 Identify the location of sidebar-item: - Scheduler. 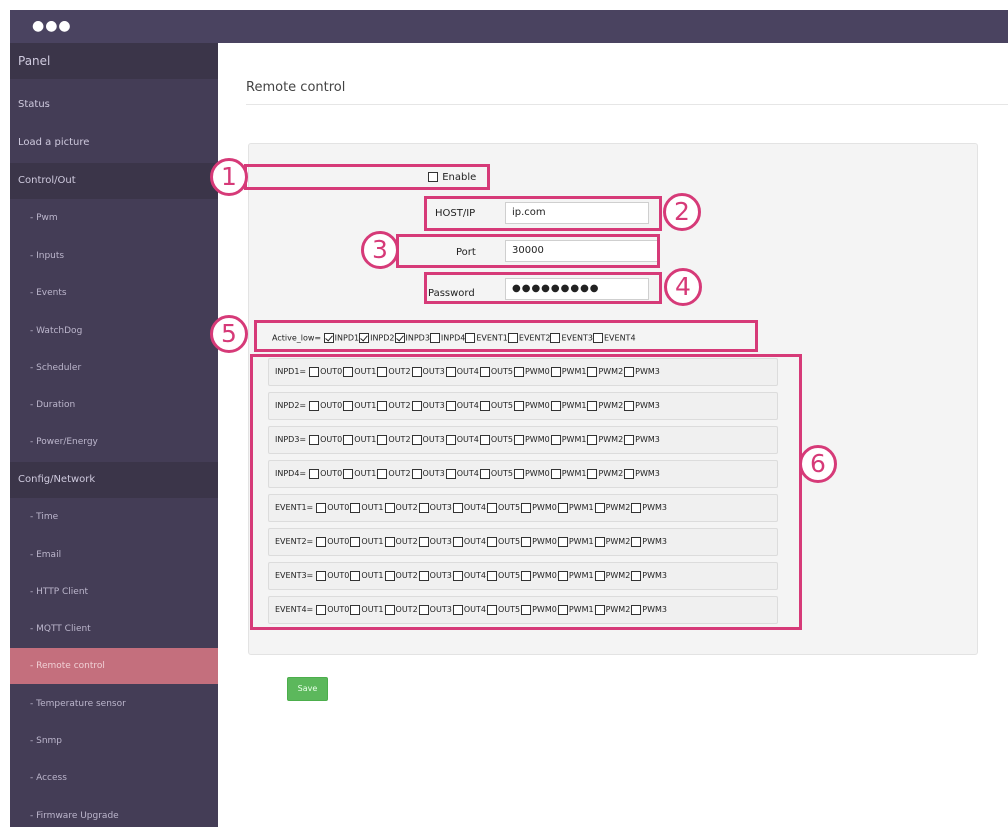
(114, 368).